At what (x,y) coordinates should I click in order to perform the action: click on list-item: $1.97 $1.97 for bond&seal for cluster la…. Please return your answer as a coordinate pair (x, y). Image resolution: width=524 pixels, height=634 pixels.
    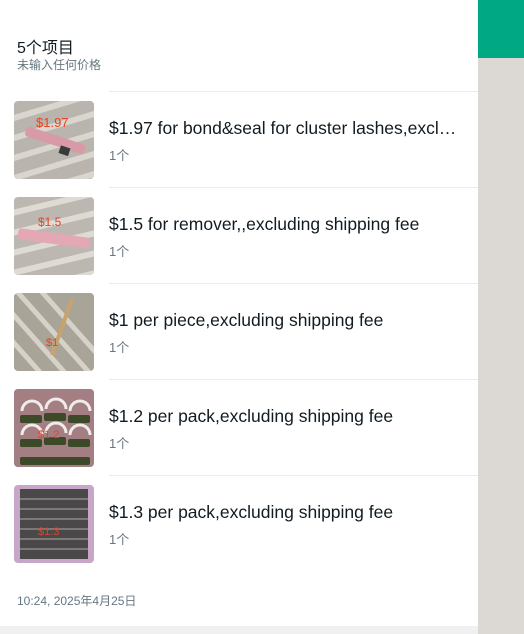
    Looking at the image, I should click on (239, 139).